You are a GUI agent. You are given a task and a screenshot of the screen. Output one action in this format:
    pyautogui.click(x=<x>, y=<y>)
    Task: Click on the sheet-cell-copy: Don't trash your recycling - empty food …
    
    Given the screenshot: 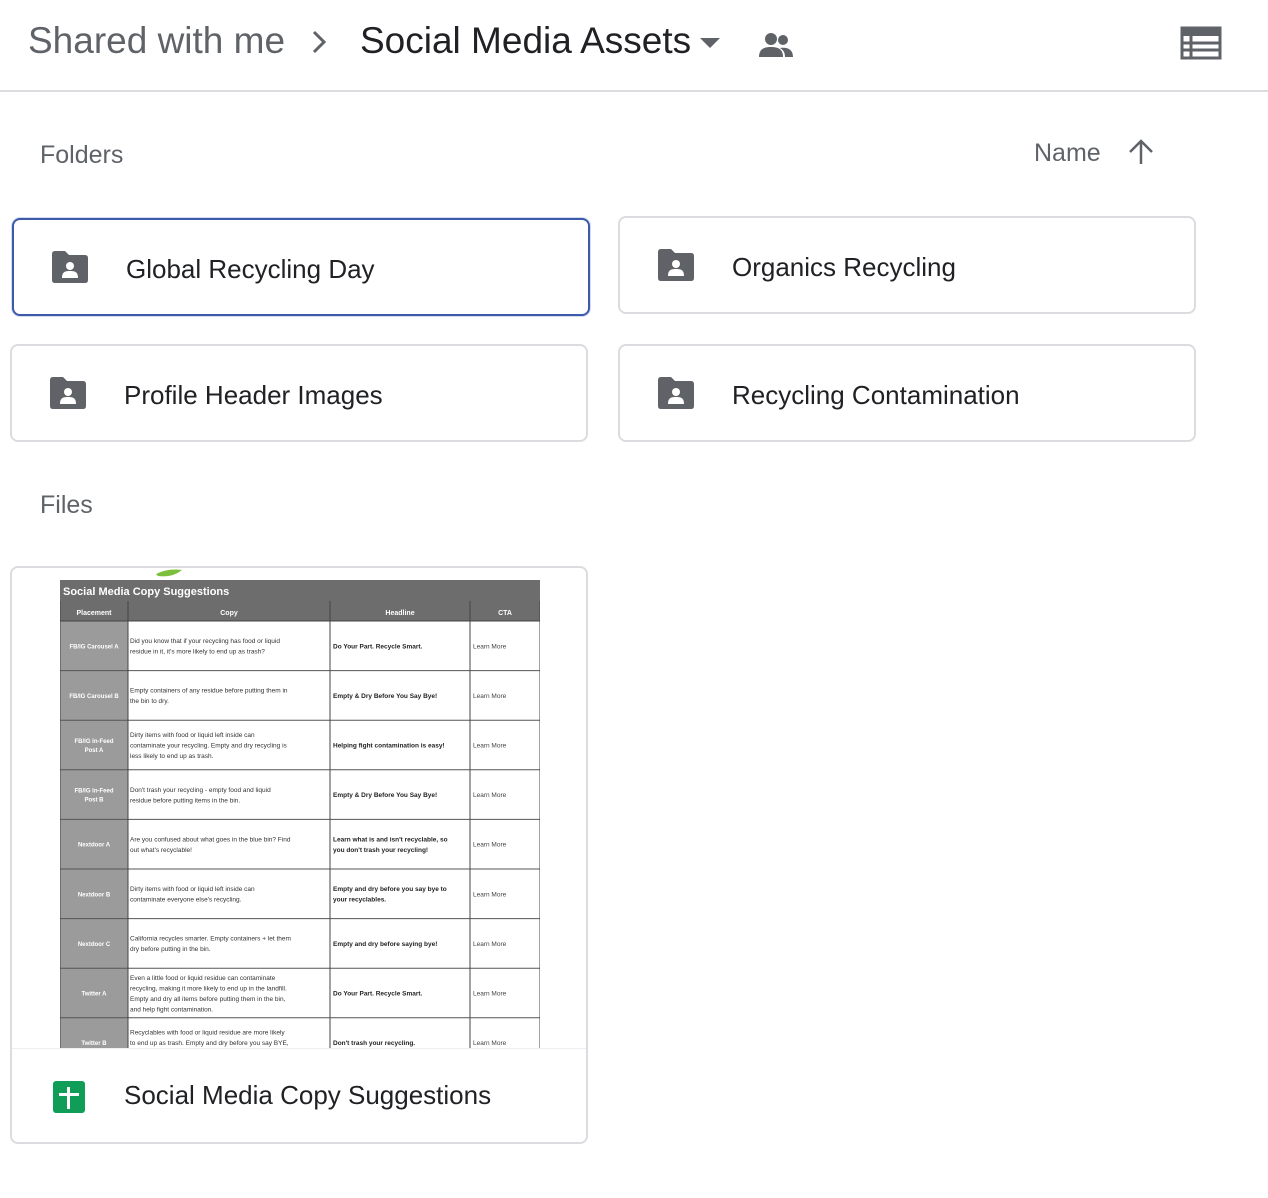 What is the action you would take?
    pyautogui.click(x=200, y=790)
    